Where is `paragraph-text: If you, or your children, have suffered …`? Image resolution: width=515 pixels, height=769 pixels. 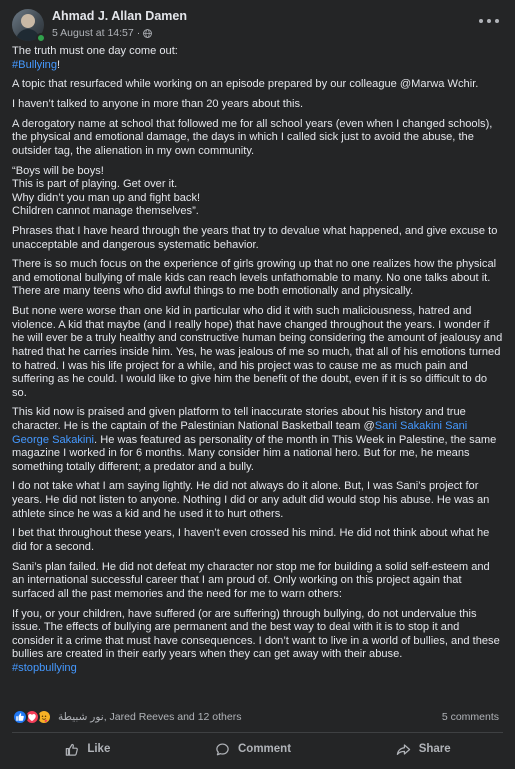
paragraph-text: If you, or your children, have suffered … is located at coordinates (256, 634).